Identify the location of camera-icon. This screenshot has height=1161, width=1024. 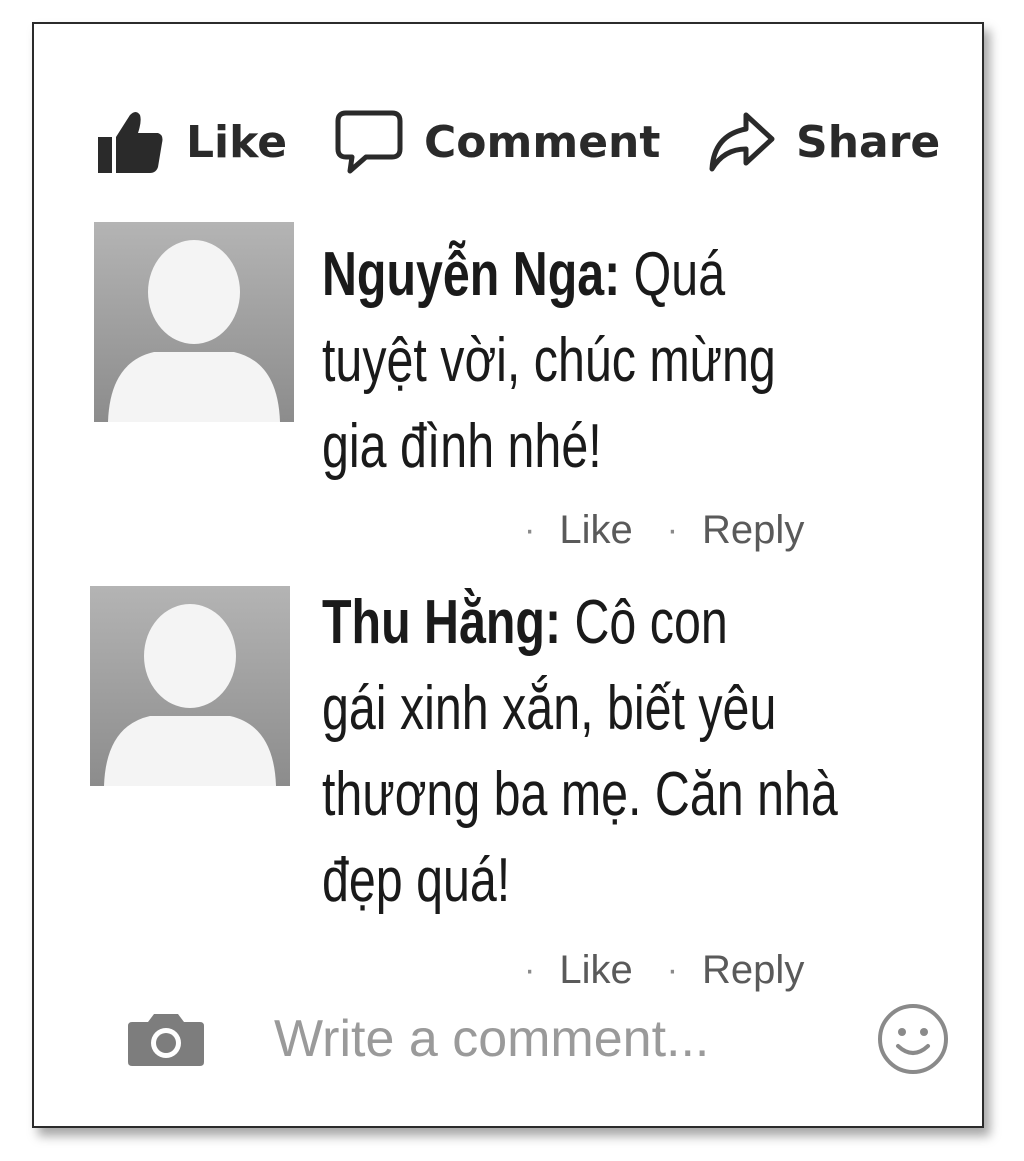
(166, 1041).